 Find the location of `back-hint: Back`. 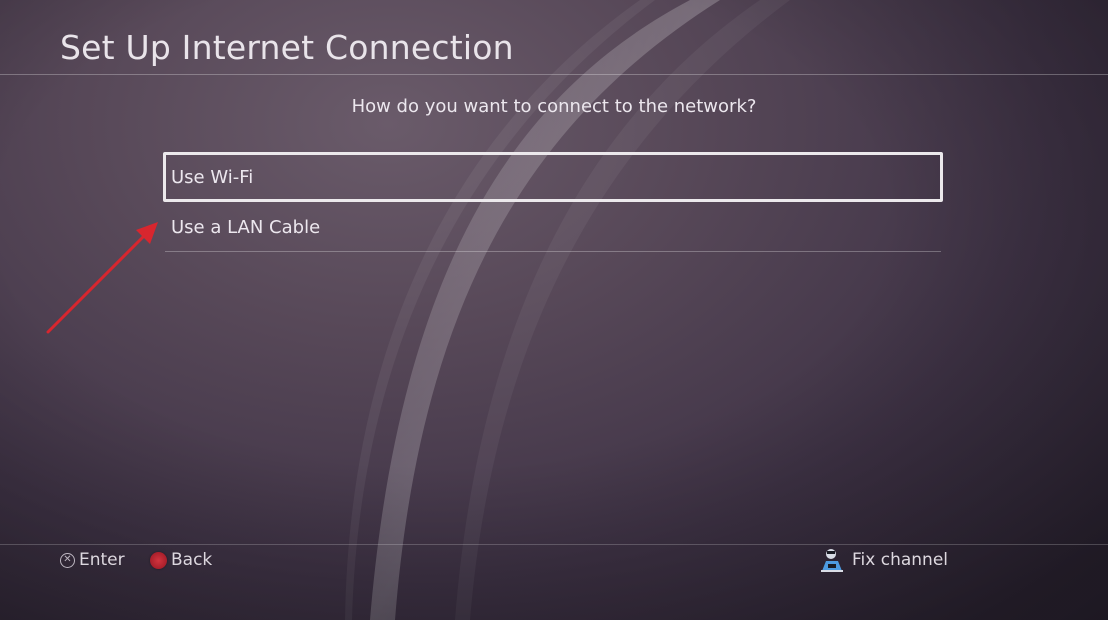

back-hint: Back is located at coordinates (181, 560).